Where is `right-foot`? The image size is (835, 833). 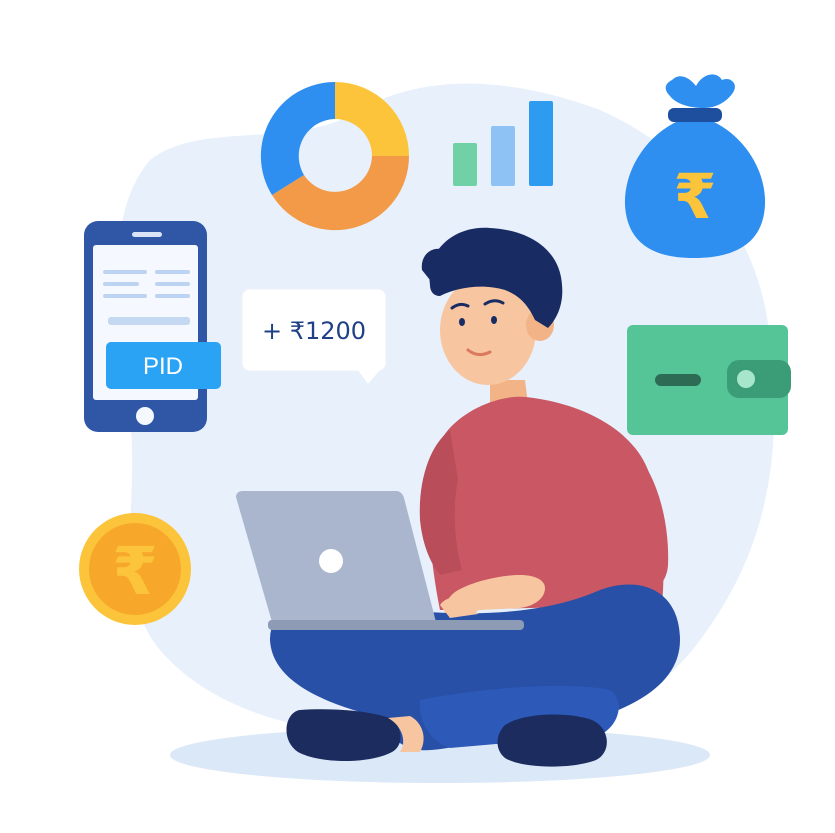
right-foot is located at coordinates (552, 740).